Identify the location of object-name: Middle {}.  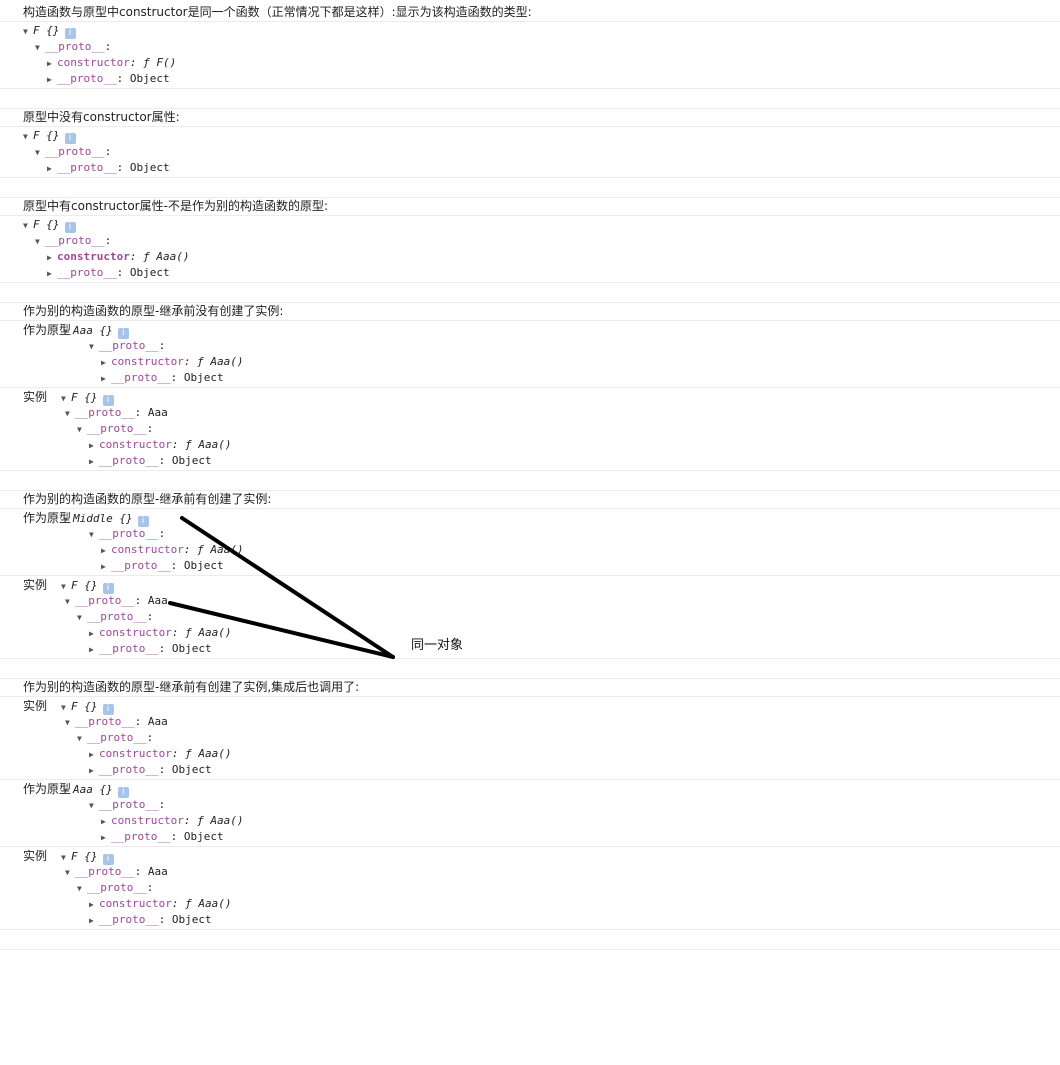
(103, 518).